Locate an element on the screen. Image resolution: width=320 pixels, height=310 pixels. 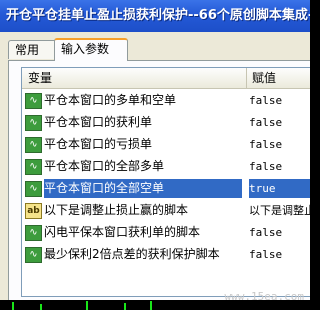
window-title: 开仓平仓挂单止盈止损获利保护--66个原创脚本集成-- is located at coordinates (158, 15).